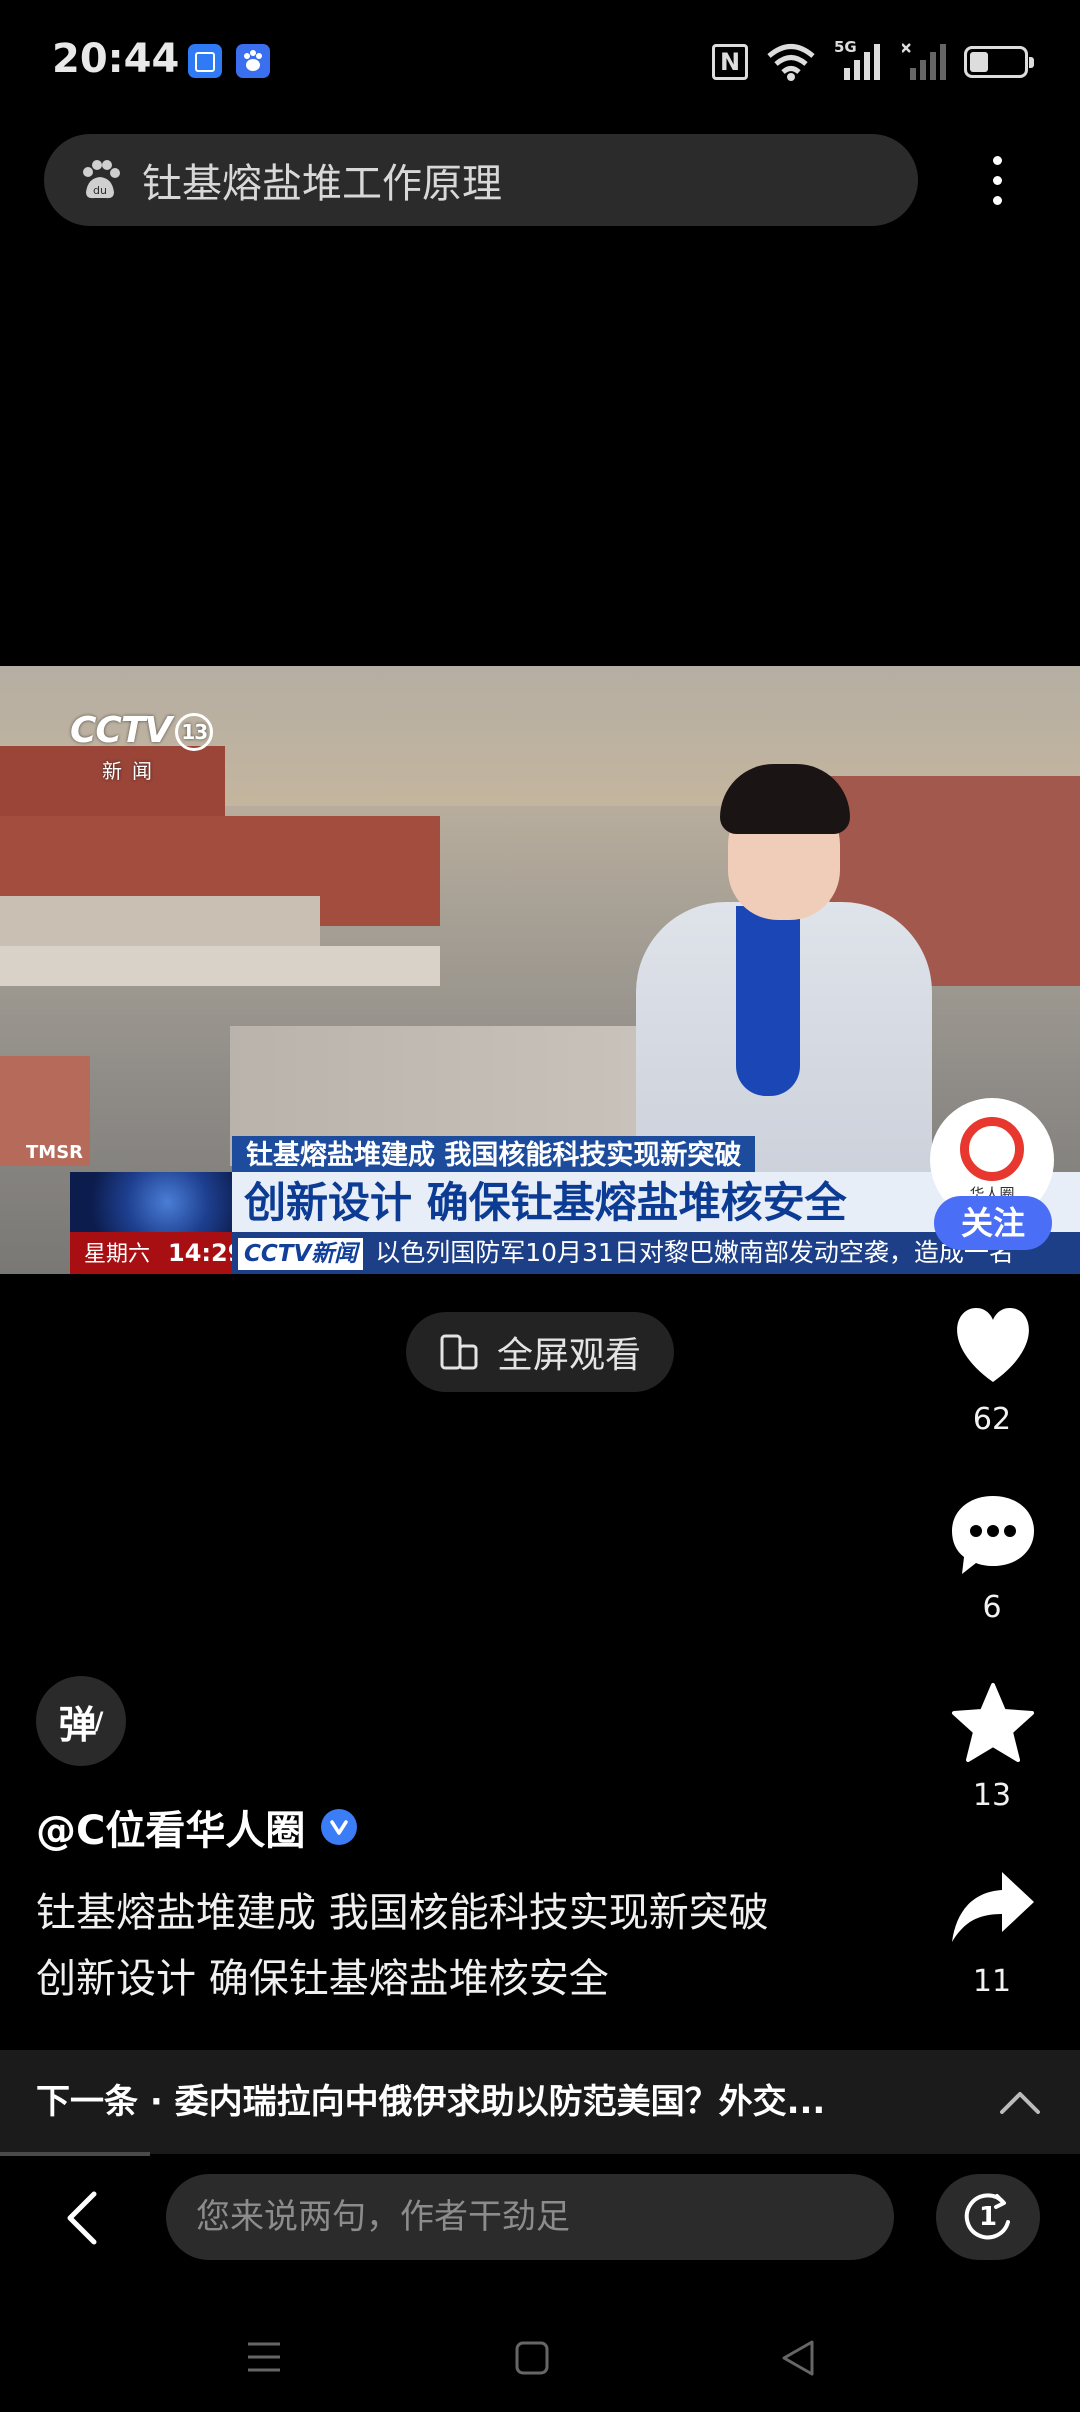 This screenshot has height=2412, width=1080. I want to click on signal-5g-icon: 5G, so click(859, 60).